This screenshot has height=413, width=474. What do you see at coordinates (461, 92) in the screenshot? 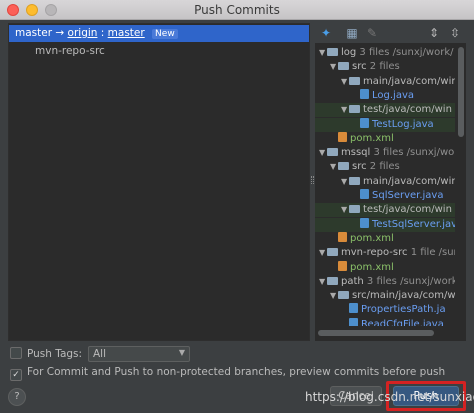
I see `vertical-scroll-thumb` at bounding box center [461, 92].